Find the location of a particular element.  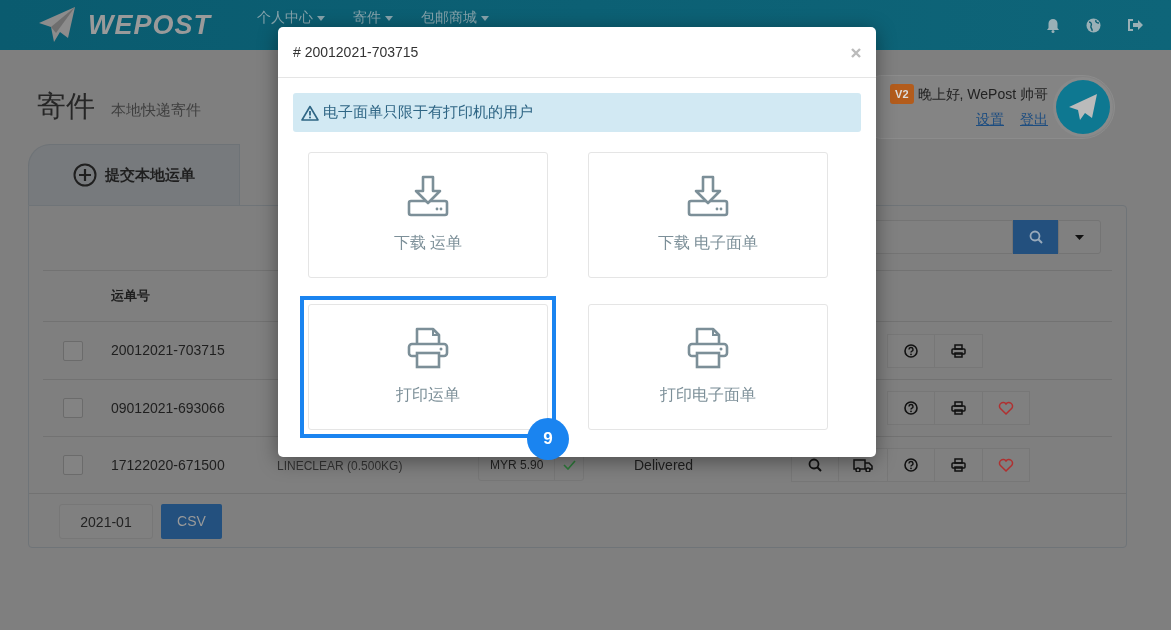

page-subtitle: 本地快递寄件 is located at coordinates (156, 110).